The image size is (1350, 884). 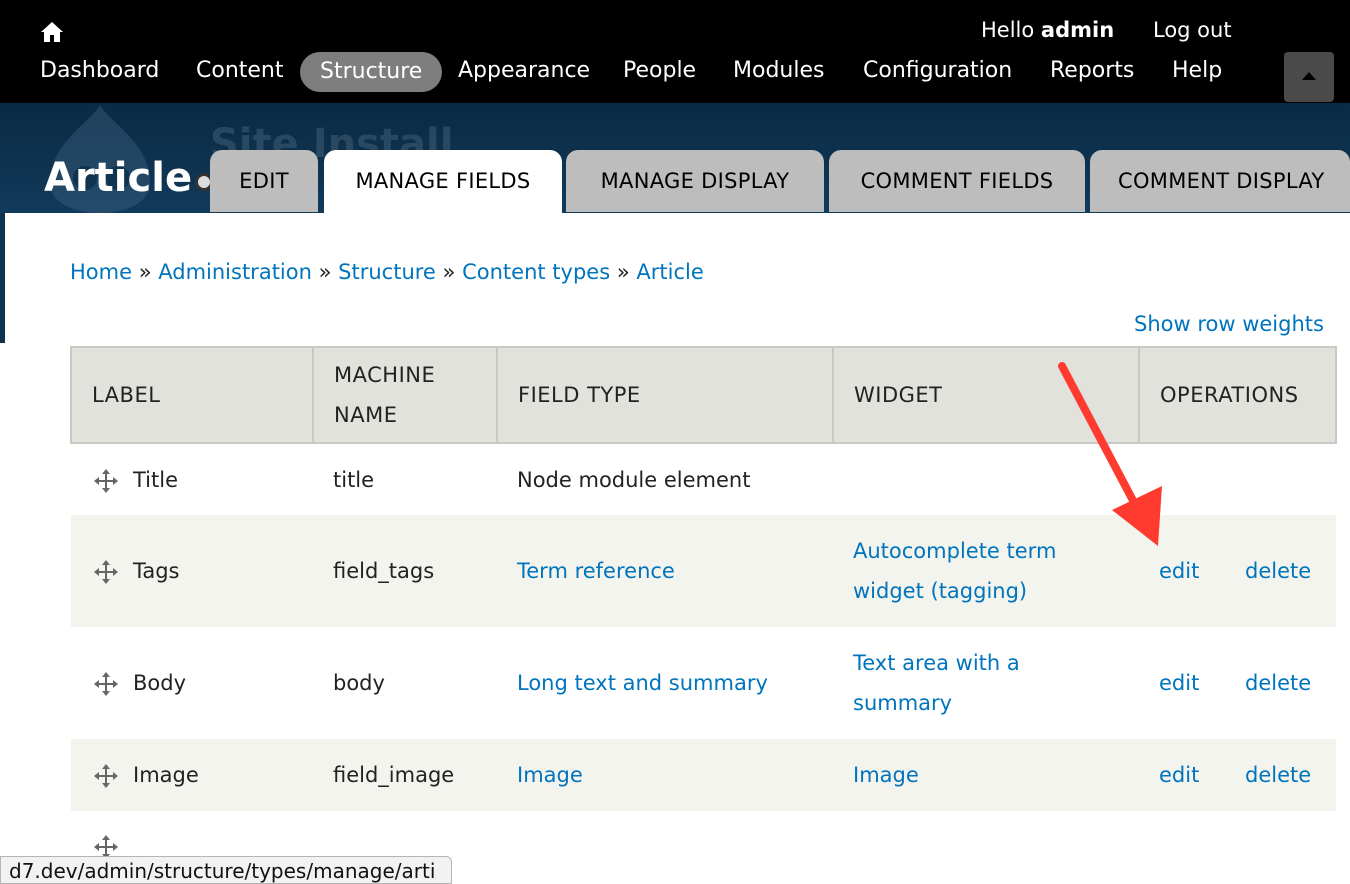 I want to click on tab-edit: EDIT, so click(x=264, y=181).